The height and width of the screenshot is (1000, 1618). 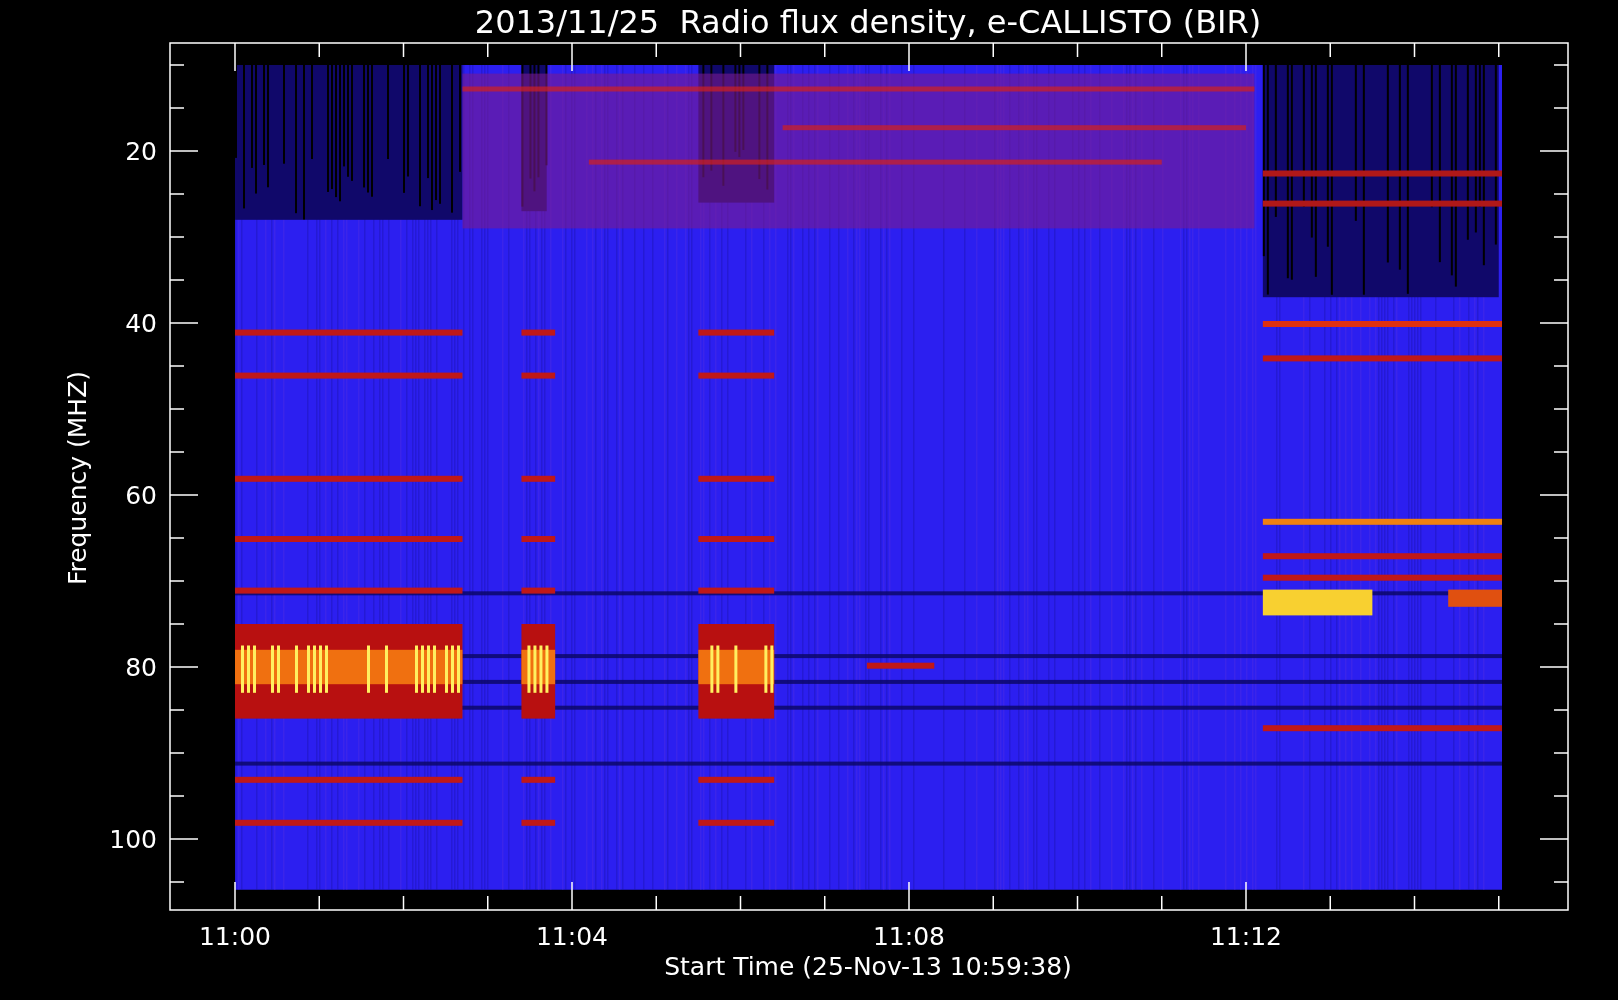 I want to click on y-tick-label: 20, so click(x=141, y=151).